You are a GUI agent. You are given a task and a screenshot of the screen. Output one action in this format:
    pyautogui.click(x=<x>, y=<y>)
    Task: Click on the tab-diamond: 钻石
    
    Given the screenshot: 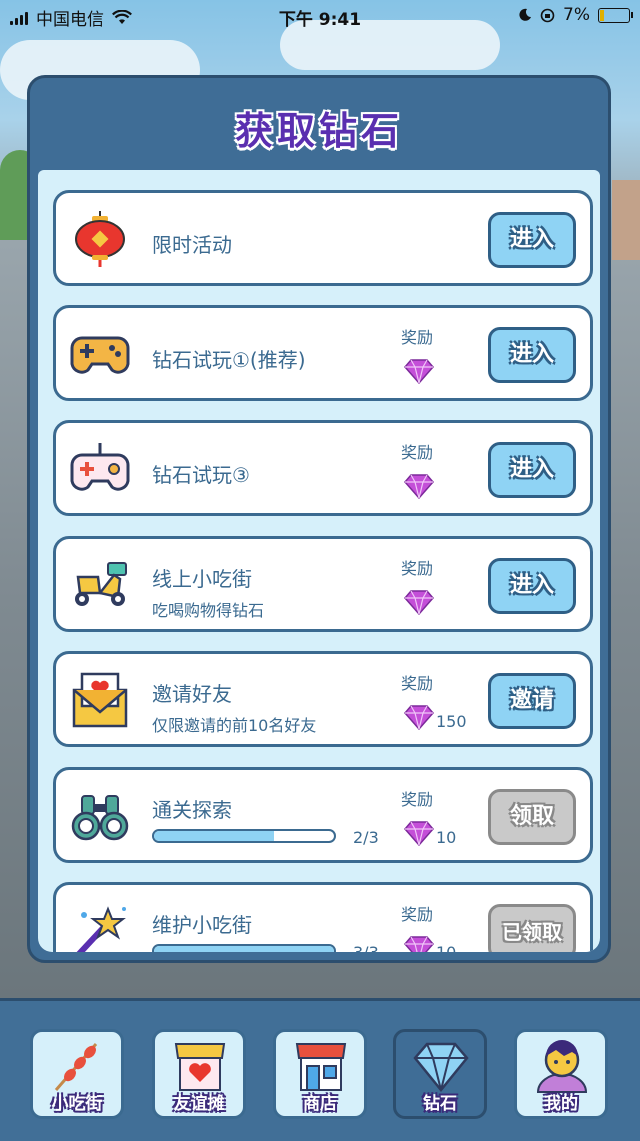 What is the action you would take?
    pyautogui.click(x=440, y=1074)
    